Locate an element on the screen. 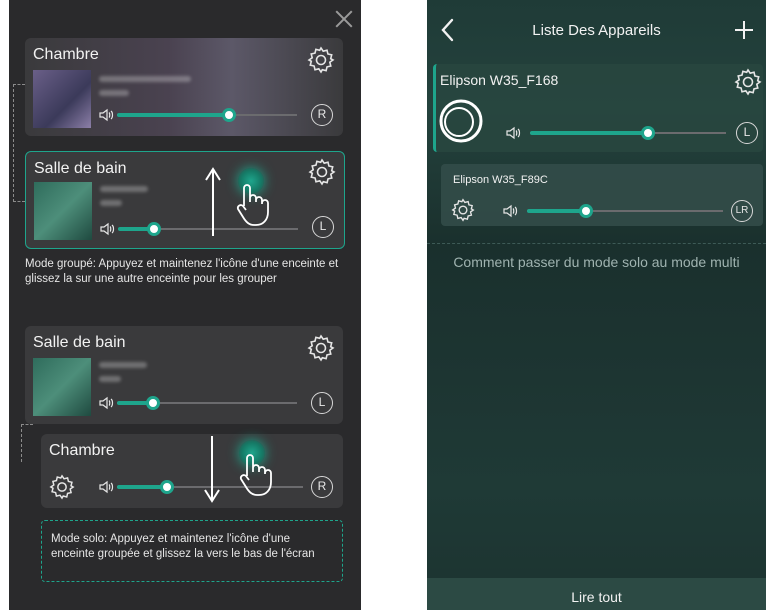 Image resolution: width=768 pixels, height=610 pixels. channel-badge: LR is located at coordinates (742, 211).